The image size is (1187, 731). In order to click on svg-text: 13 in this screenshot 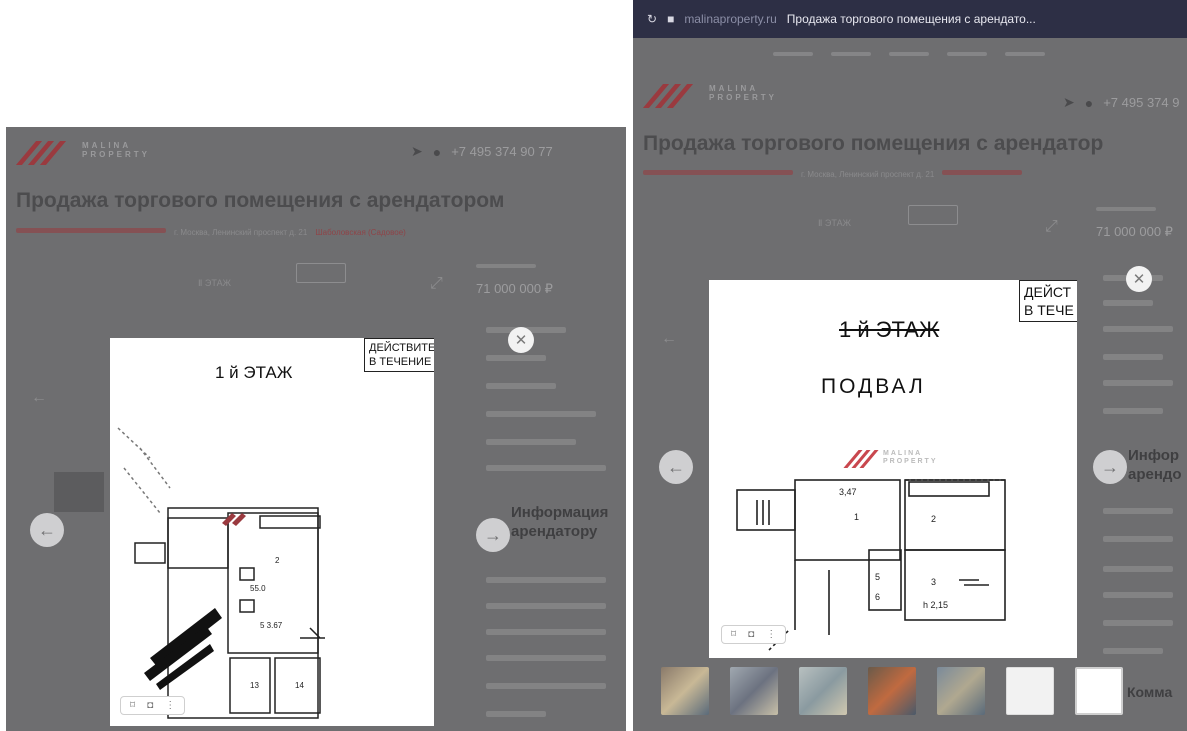, I will do `click(254, 685)`.